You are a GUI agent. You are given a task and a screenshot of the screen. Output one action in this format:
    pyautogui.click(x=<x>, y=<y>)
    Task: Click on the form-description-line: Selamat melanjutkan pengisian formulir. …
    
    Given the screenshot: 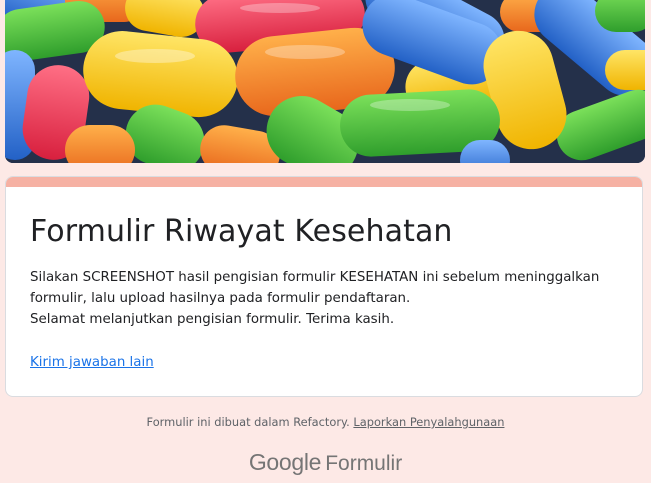 What is the action you would take?
    pyautogui.click(x=212, y=319)
    